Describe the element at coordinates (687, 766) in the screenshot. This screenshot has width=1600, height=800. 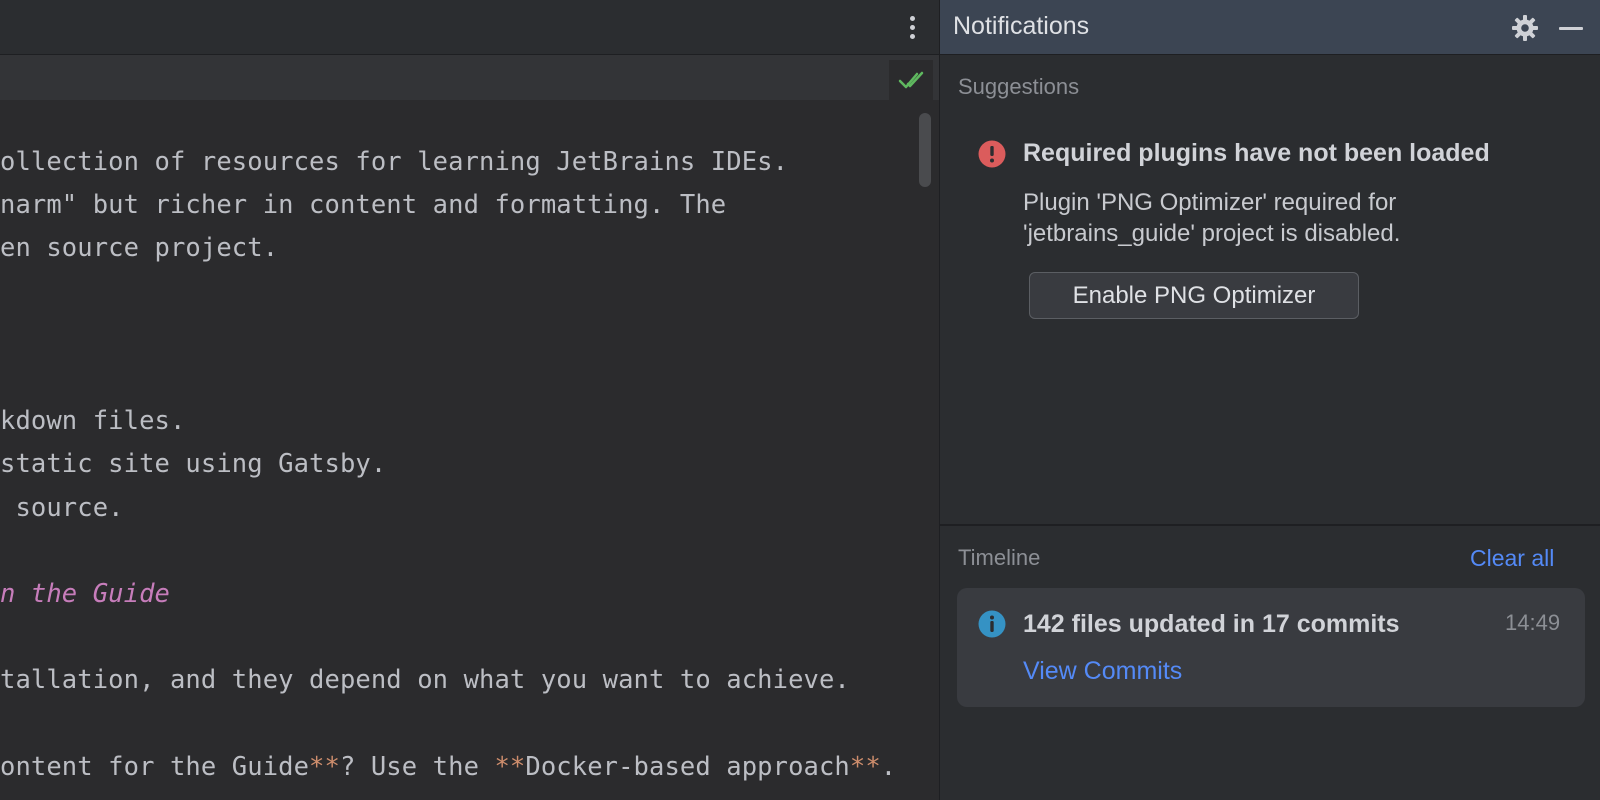
I see `code-token: Docker-based approach` at that location.